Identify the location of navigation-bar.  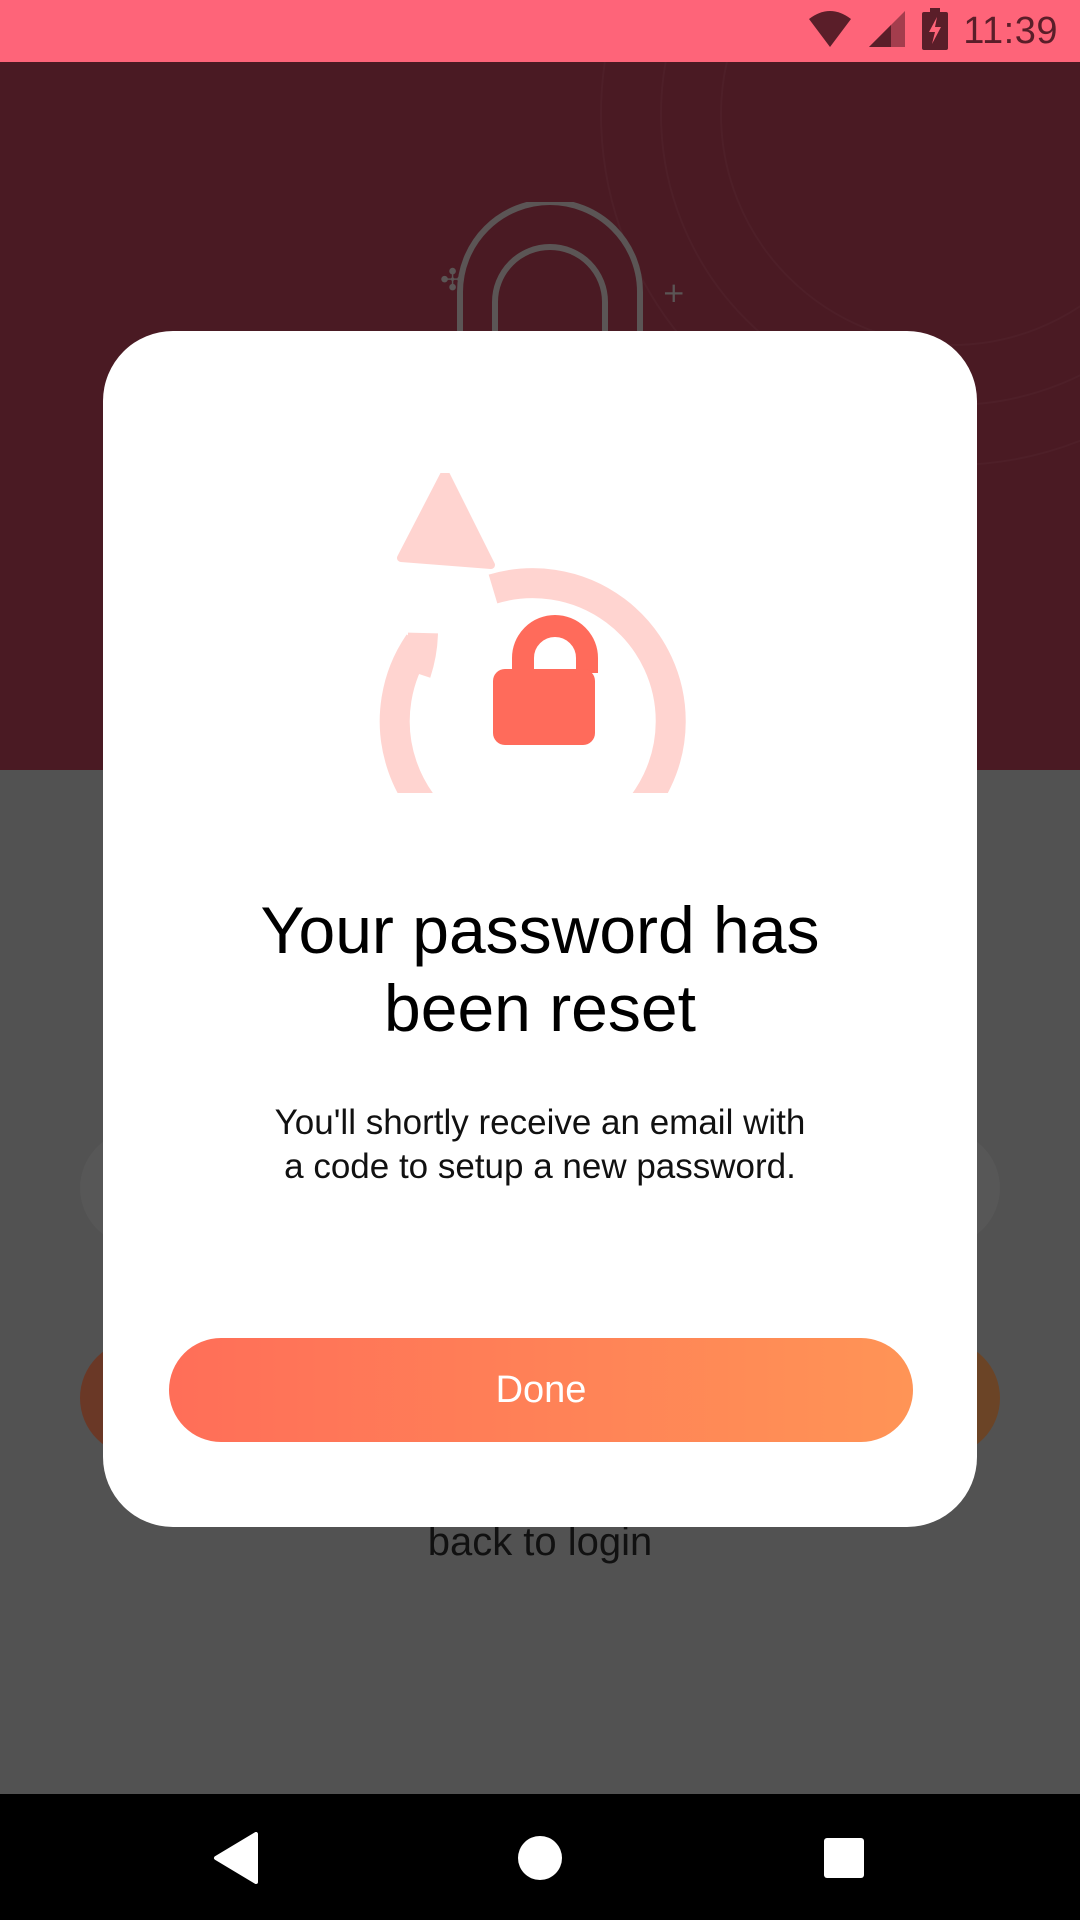
(540, 1857).